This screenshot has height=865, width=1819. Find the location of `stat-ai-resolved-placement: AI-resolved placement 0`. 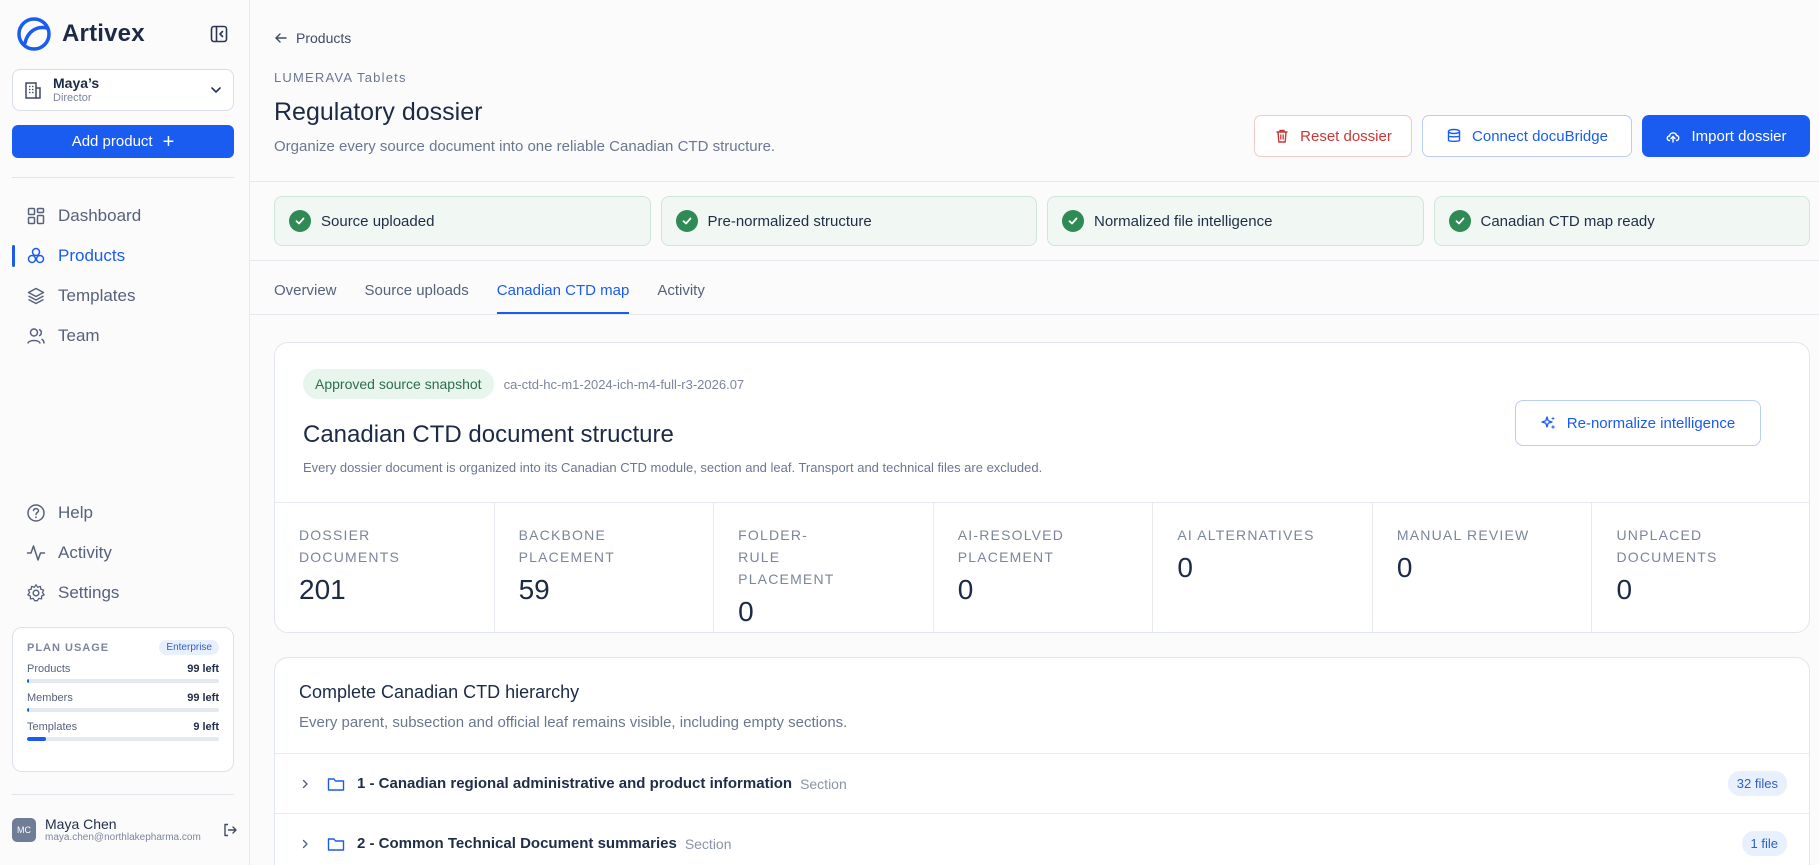

stat-ai-resolved-placement: AI-resolved placement 0 is located at coordinates (1044, 567).